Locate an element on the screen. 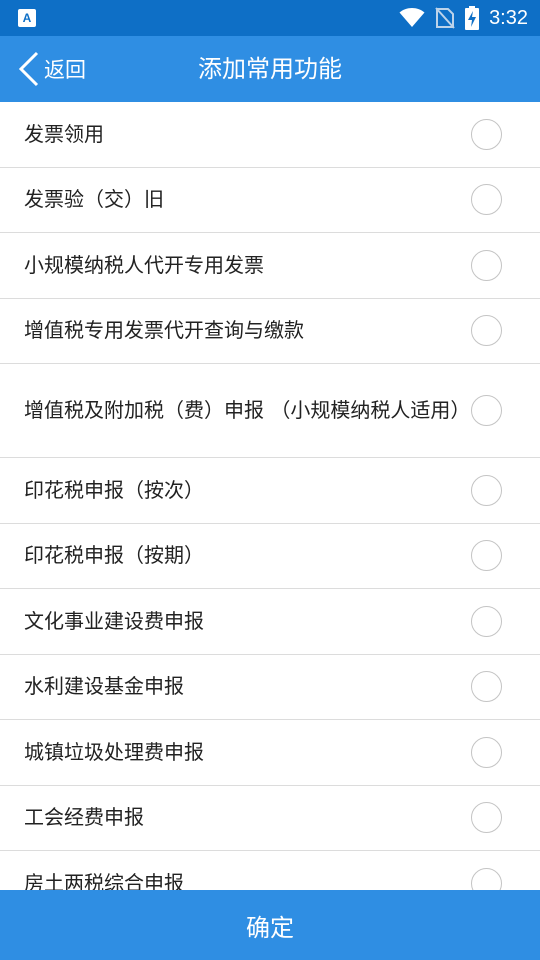  app-bar: 返回 添加常用功能 is located at coordinates (270, 69).